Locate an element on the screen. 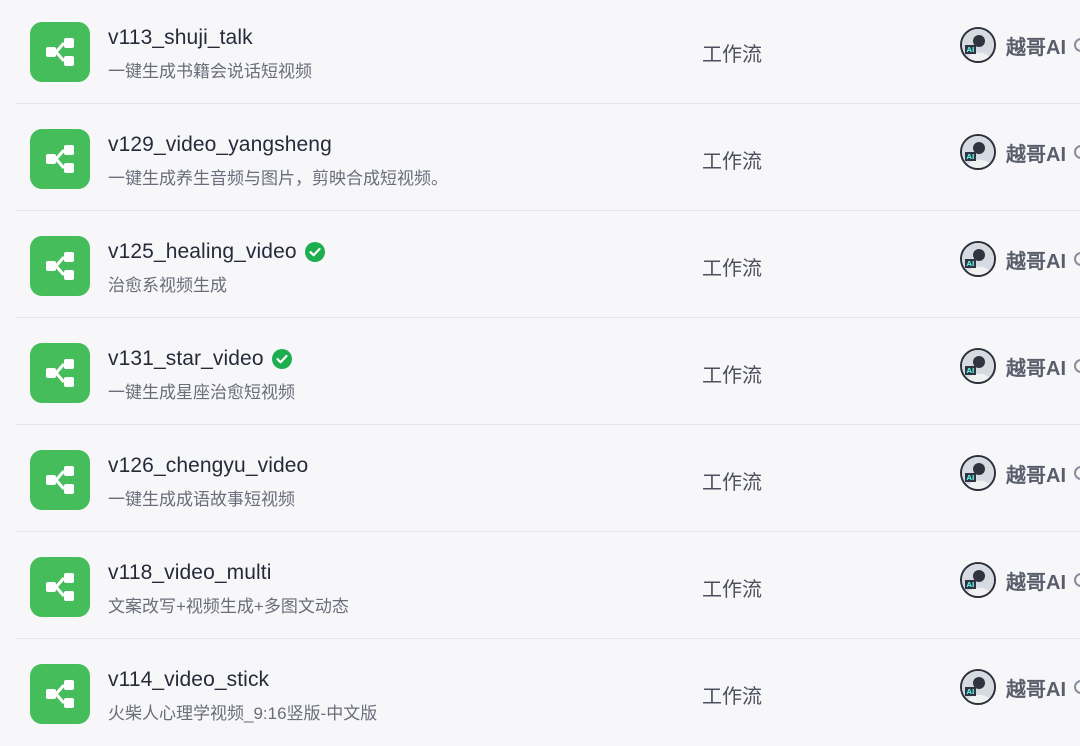 Image resolution: width=1080 pixels, height=746 pixels. workflow-title: v129_video_yangsheng is located at coordinates (220, 145).